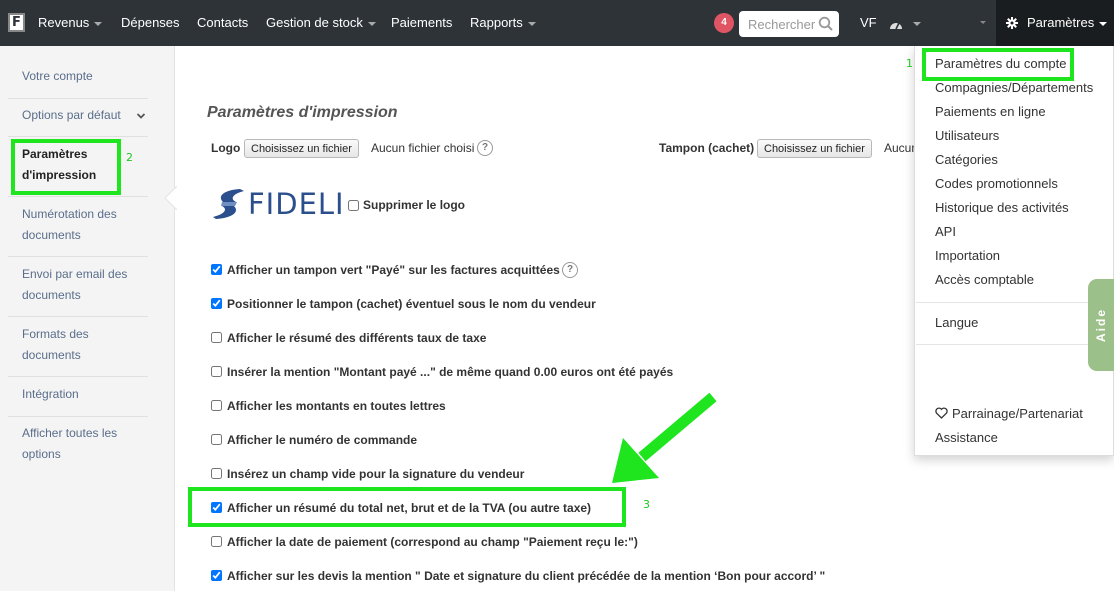 The height and width of the screenshot is (591, 1114). What do you see at coordinates (421, 23) in the screenshot?
I see `nav-paiements: Paiements` at bounding box center [421, 23].